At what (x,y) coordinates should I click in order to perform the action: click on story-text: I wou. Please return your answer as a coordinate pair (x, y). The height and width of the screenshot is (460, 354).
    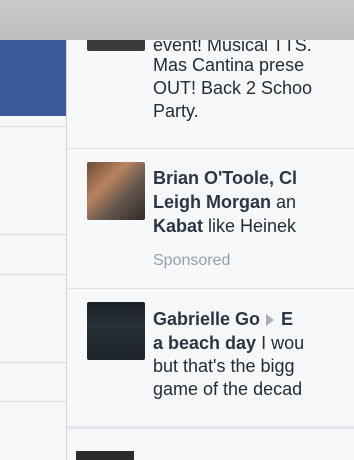
    Looking at the image, I should click on (280, 343).